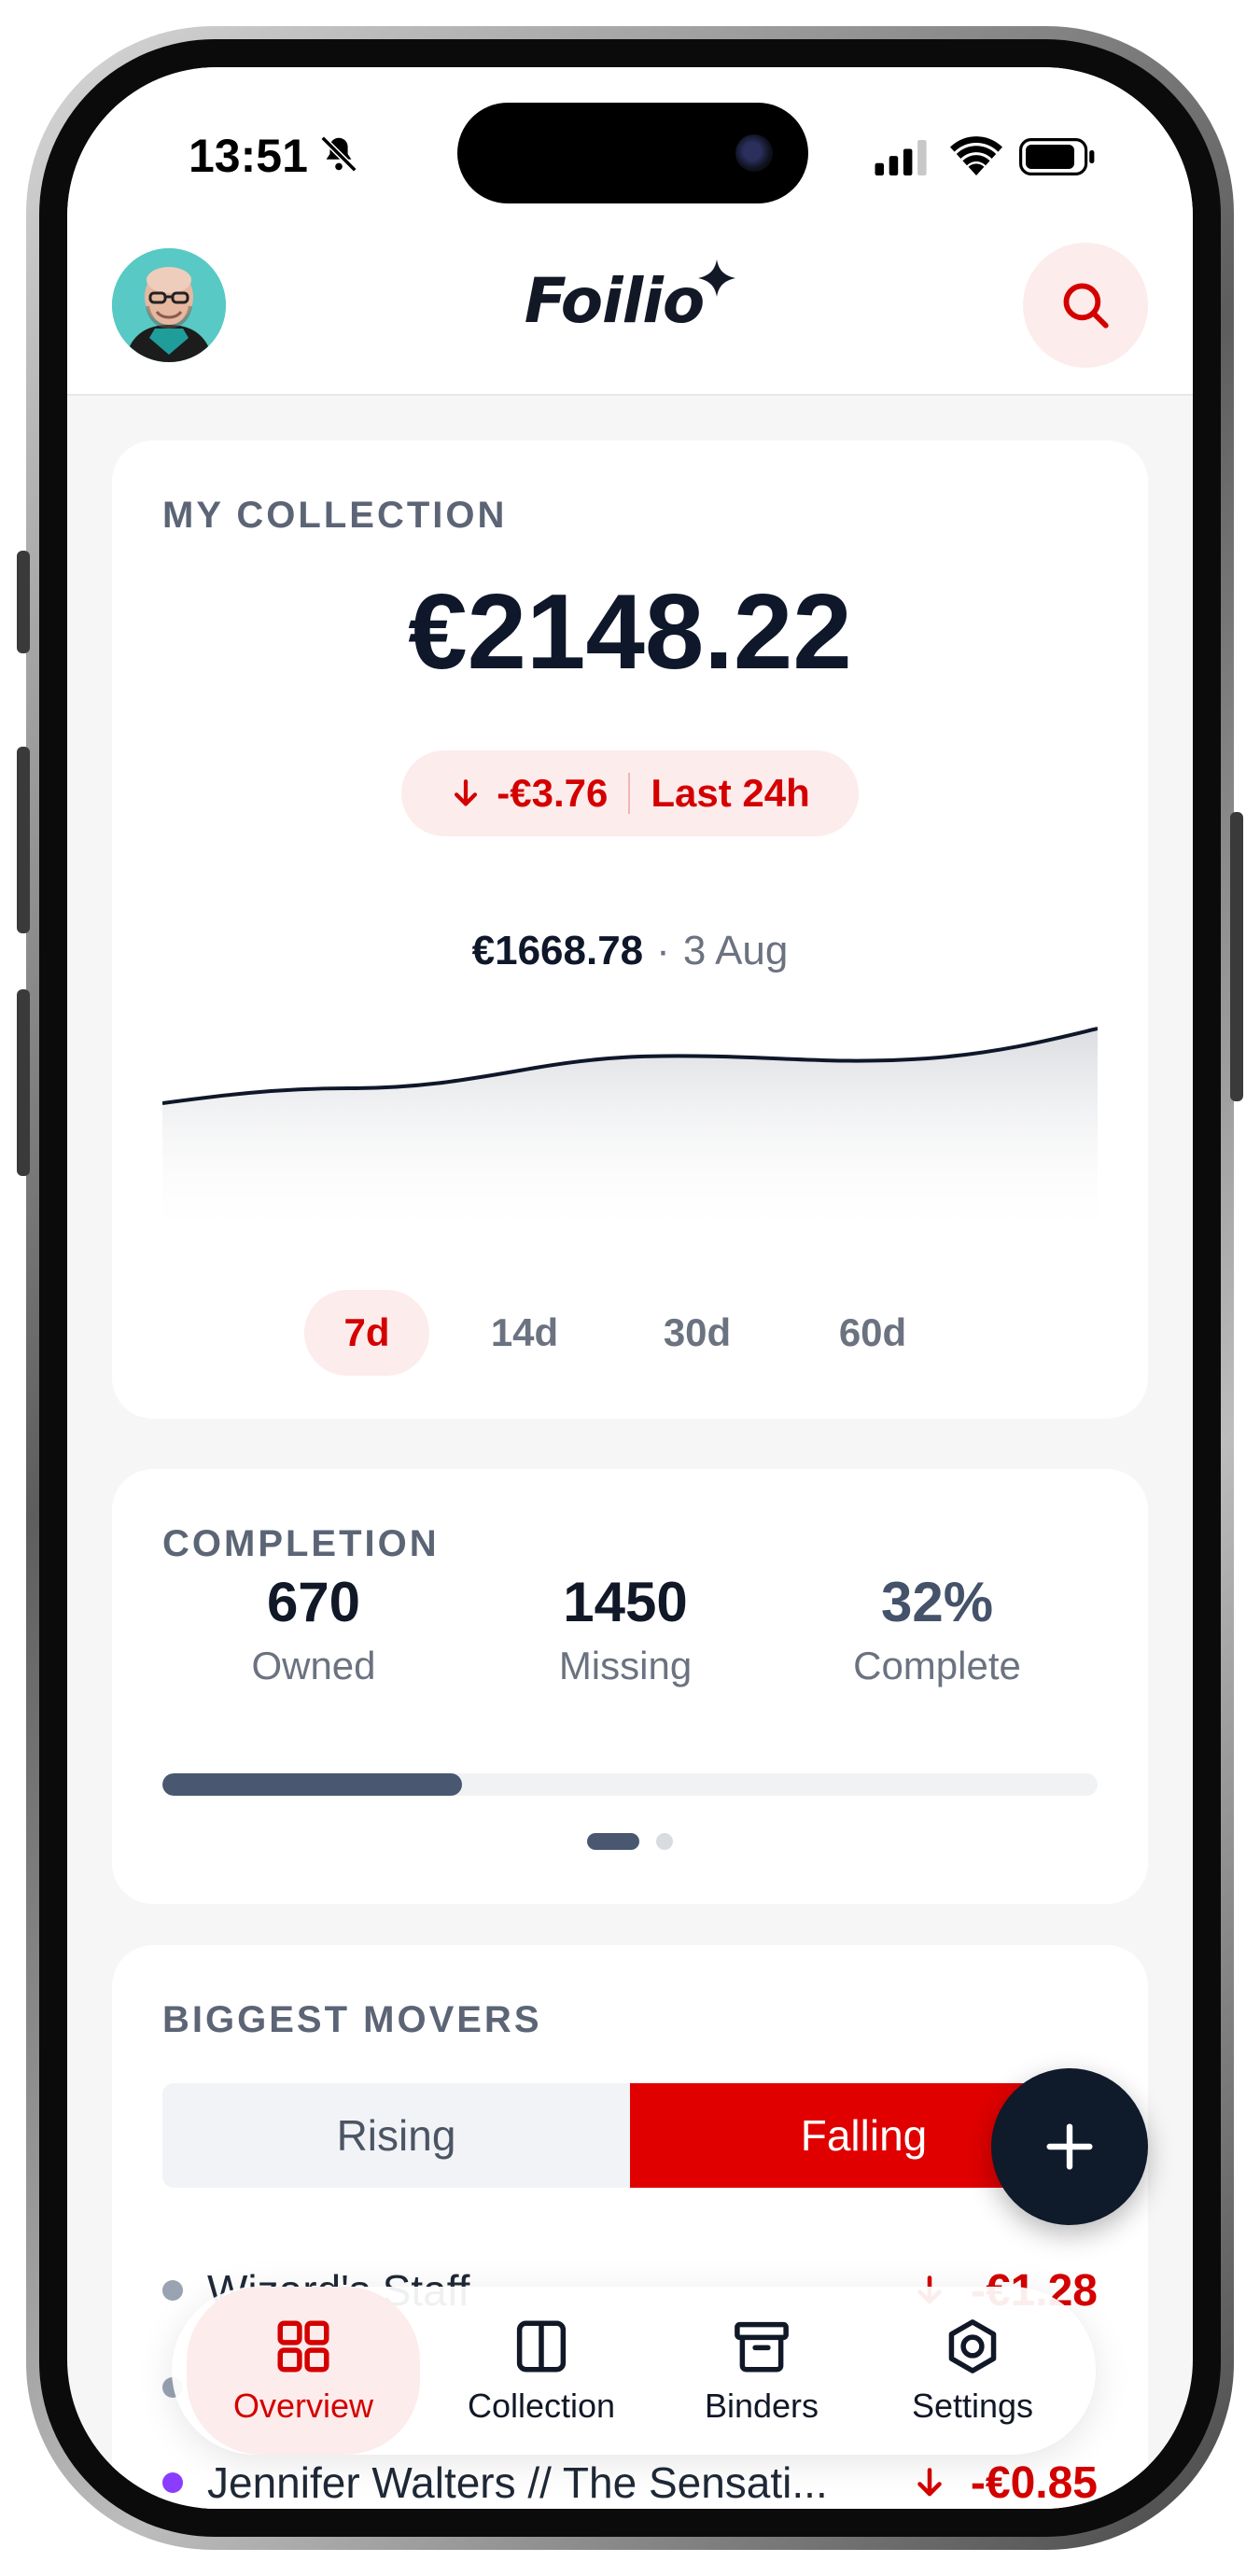 The height and width of the screenshot is (2576, 1260). Describe the element at coordinates (541, 2406) in the screenshot. I see `tab-collection-label: Collection` at that location.